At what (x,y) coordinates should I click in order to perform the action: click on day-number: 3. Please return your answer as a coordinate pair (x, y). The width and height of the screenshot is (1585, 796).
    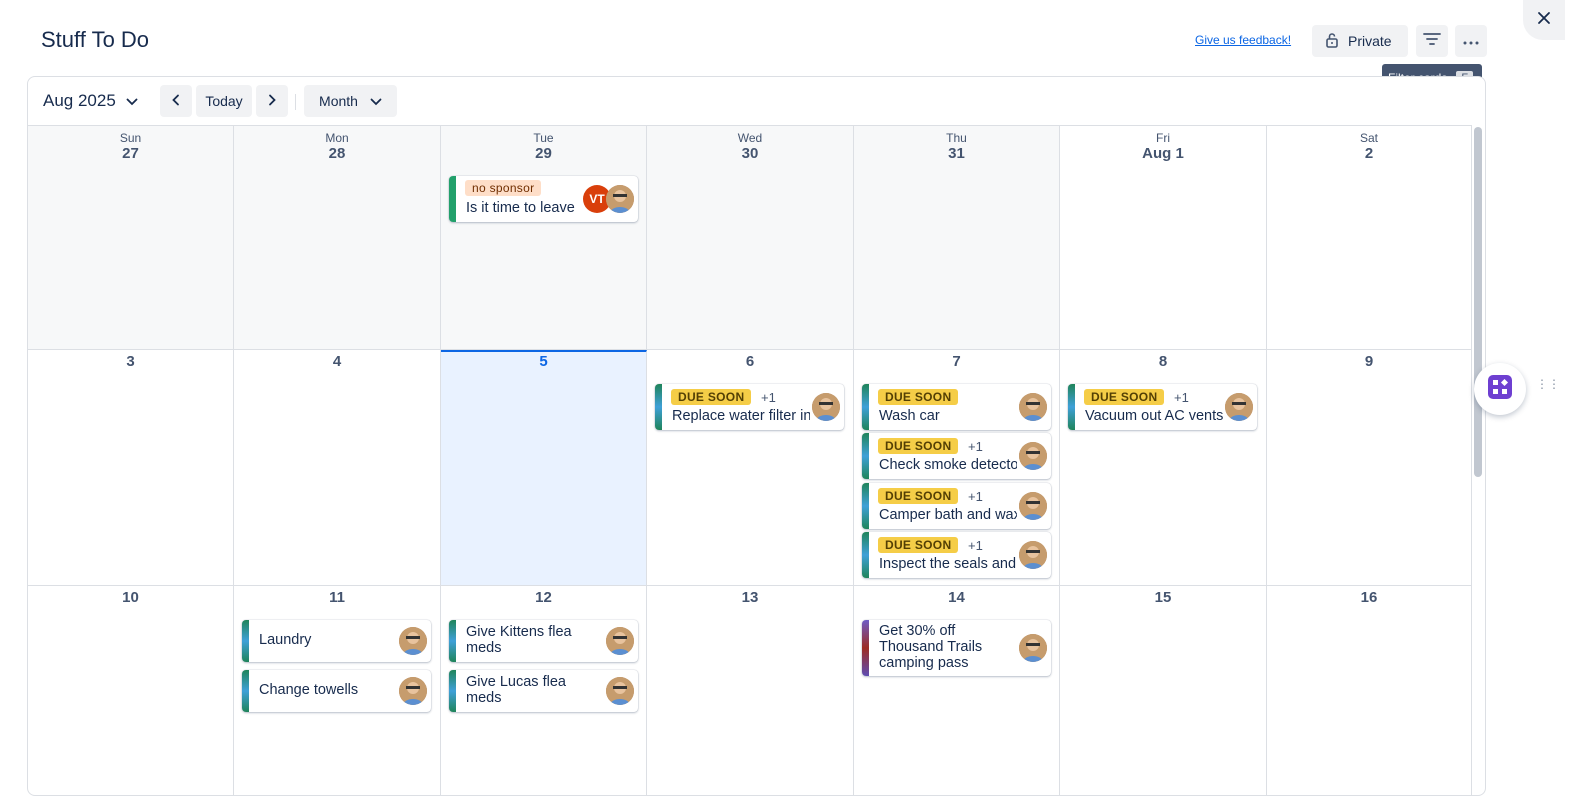
    Looking at the image, I should click on (130, 361).